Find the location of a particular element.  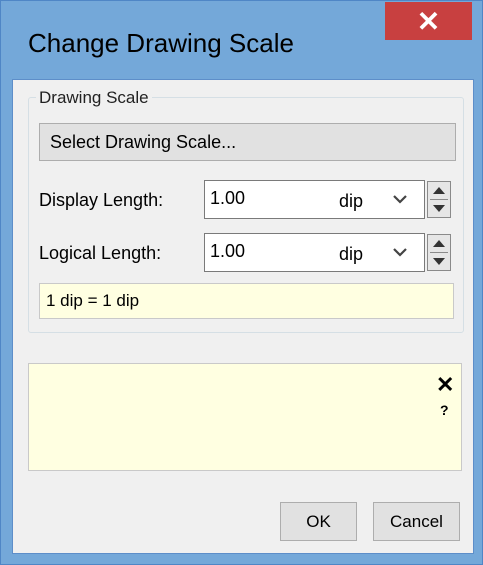

cancel-button: Cancel is located at coordinates (416, 521).